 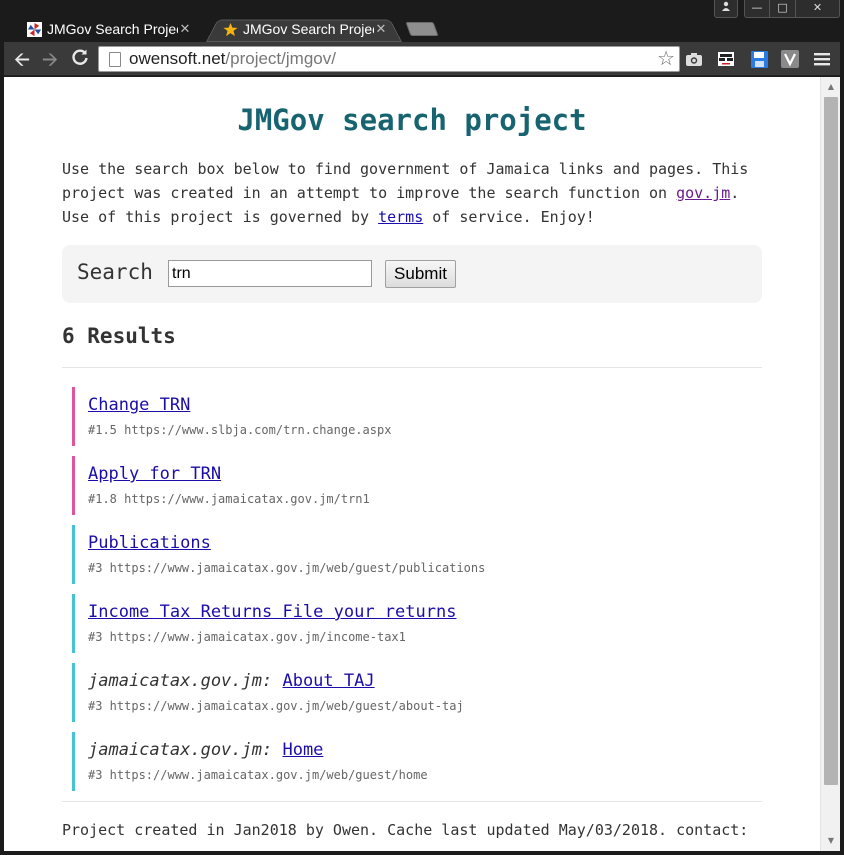 I want to click on window-controls: — □ ✕, so click(x=777, y=9).